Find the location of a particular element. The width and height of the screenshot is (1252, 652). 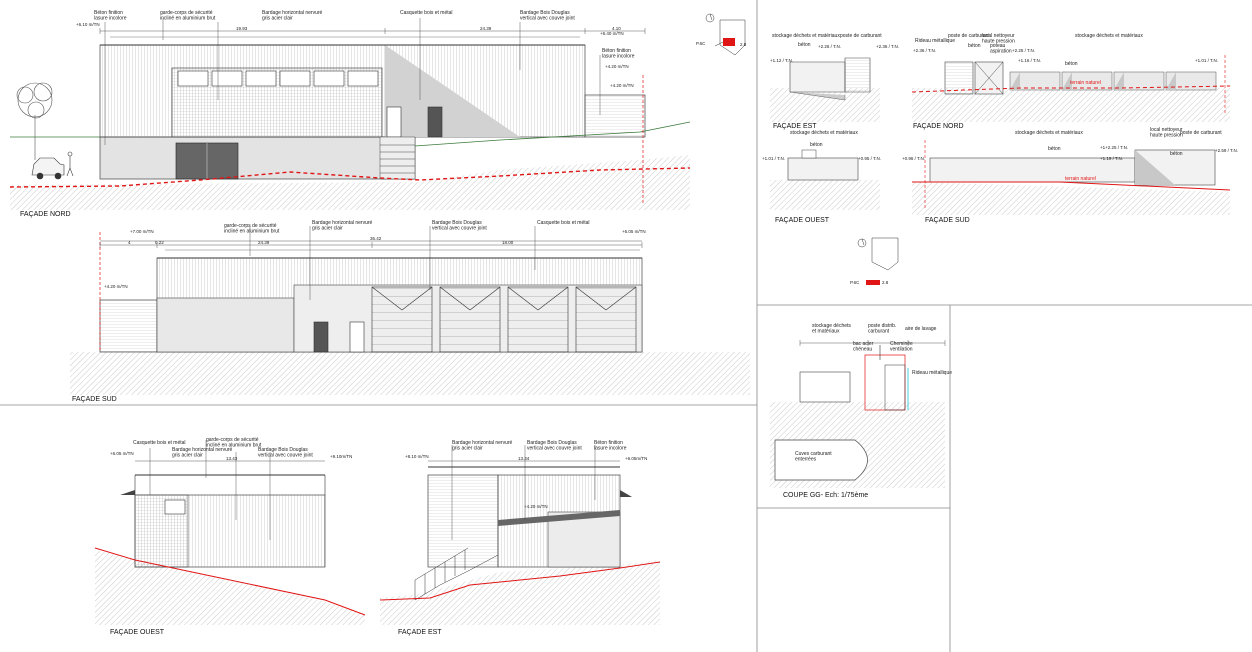

ouest-dim-1: 13.43 is located at coordinates (232, 458).